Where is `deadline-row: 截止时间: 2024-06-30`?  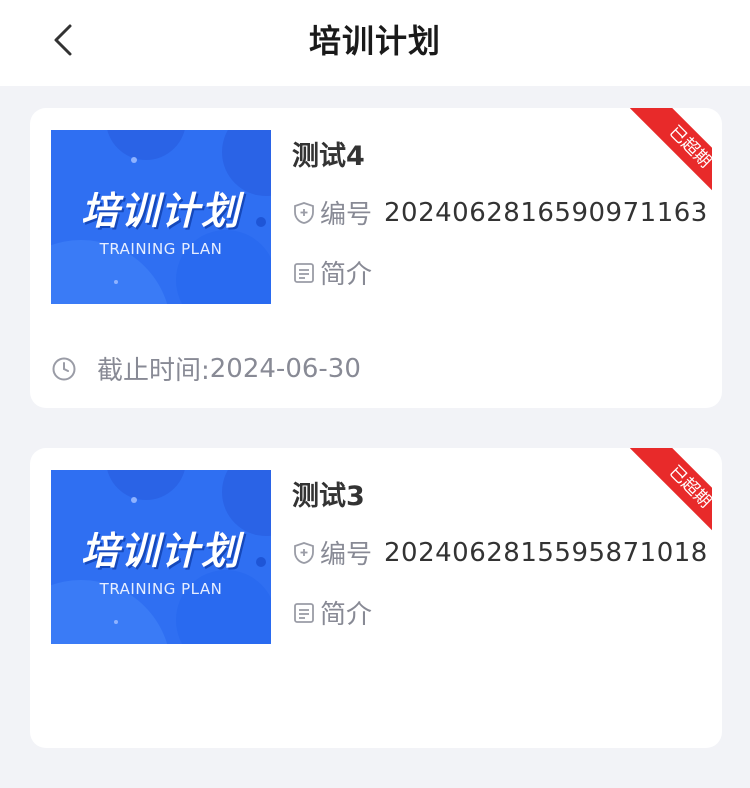
deadline-row: 截止时间: 2024-06-30 is located at coordinates (206, 368).